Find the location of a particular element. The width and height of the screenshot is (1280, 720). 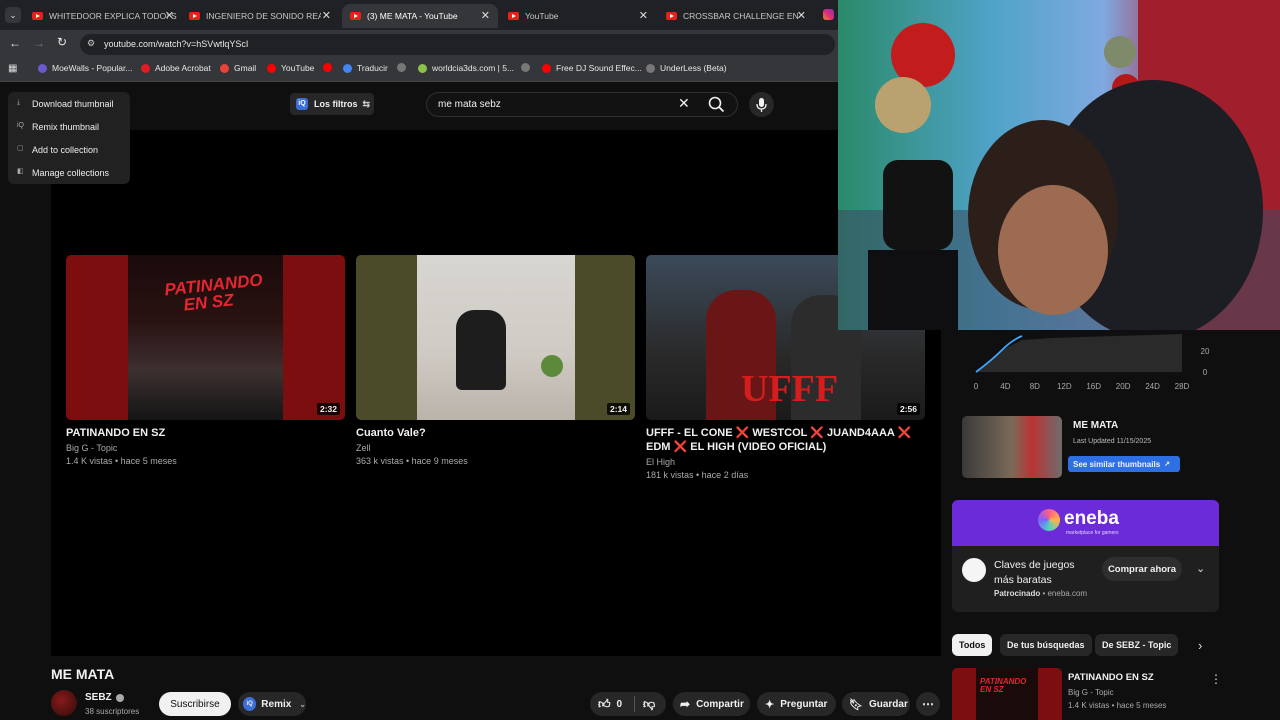

channel-name: El High is located at coordinates (660, 462).